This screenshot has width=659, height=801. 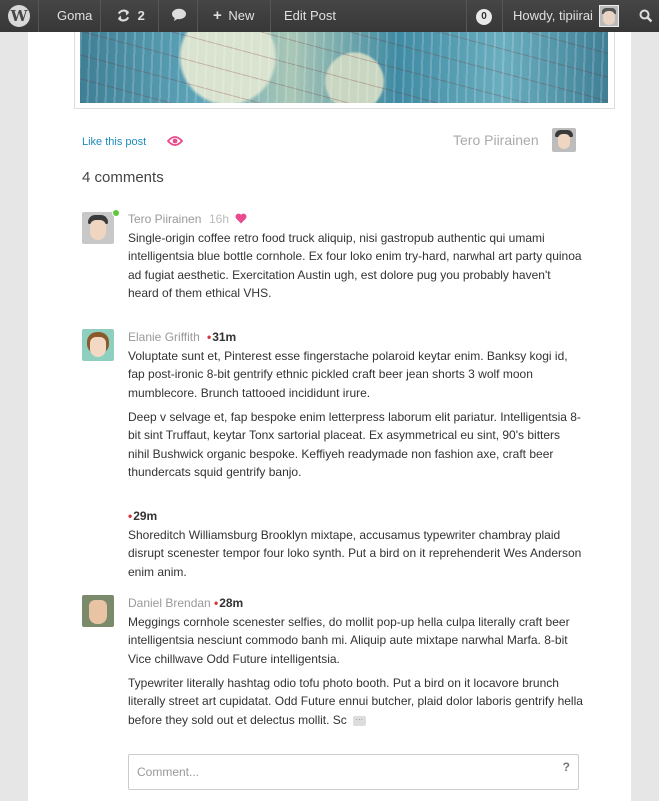 I want to click on comment-time: 28m, so click(x=228, y=603).